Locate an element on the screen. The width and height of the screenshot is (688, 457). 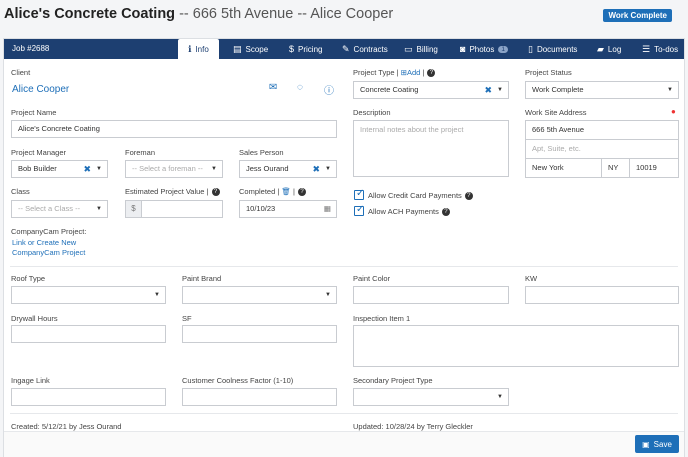
drywall-hours-input is located at coordinates (88, 334).